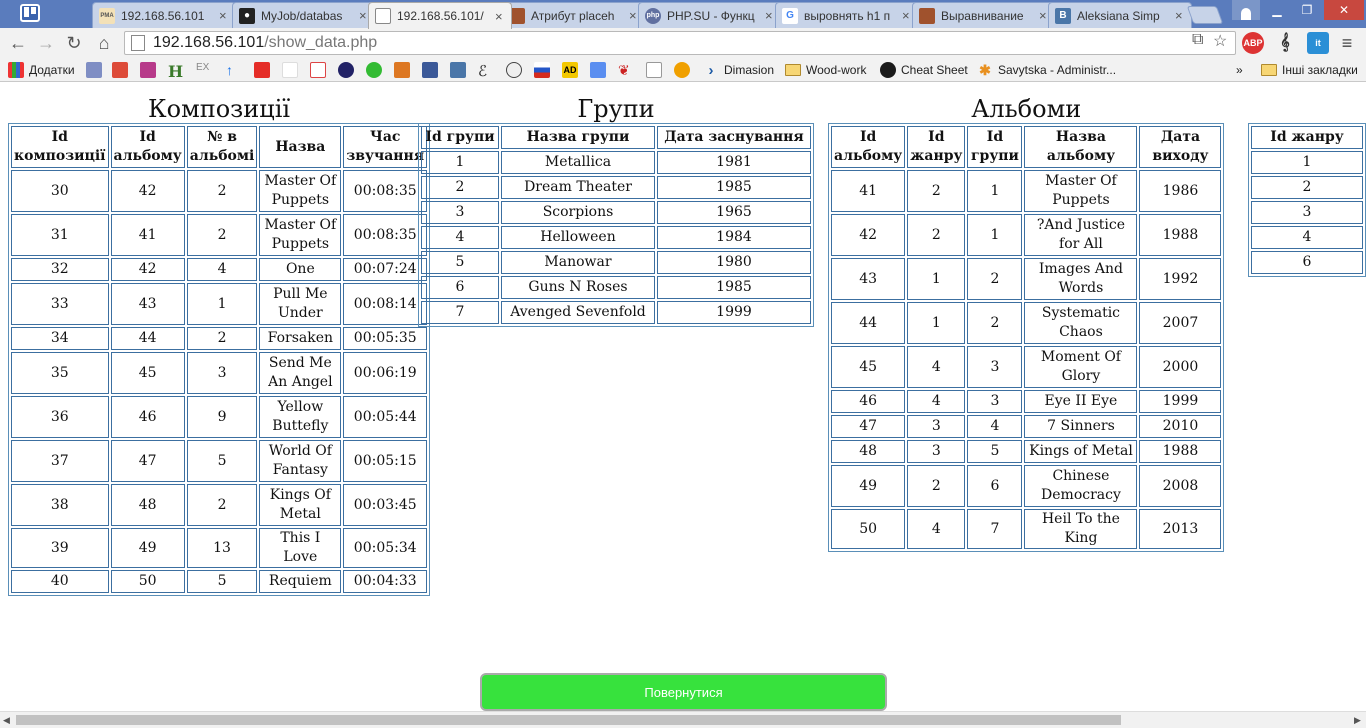 The width and height of the screenshot is (1366, 728). I want to click on bookmark-ex: EX, so click(204, 70).